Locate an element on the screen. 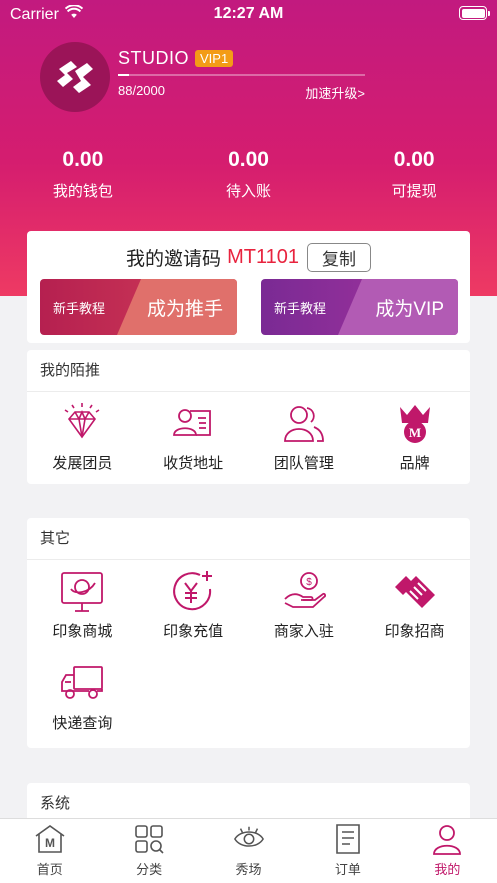 This screenshot has width=497, height=883. promo-title: 成为推手 is located at coordinates (184, 309).